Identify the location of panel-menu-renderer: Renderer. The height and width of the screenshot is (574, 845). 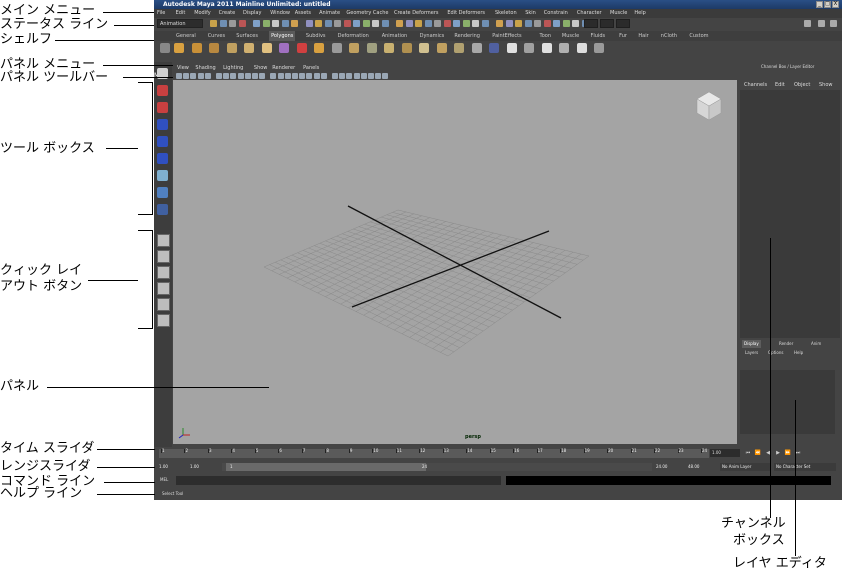
(283, 68).